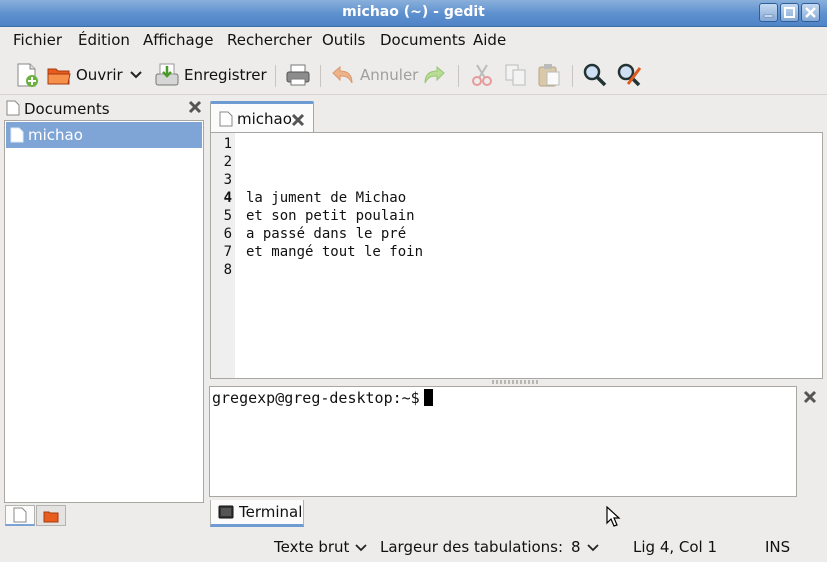 This screenshot has width=827, height=562. I want to click on terminal-view: gregexp@greg-desktop:~$, so click(503, 441).